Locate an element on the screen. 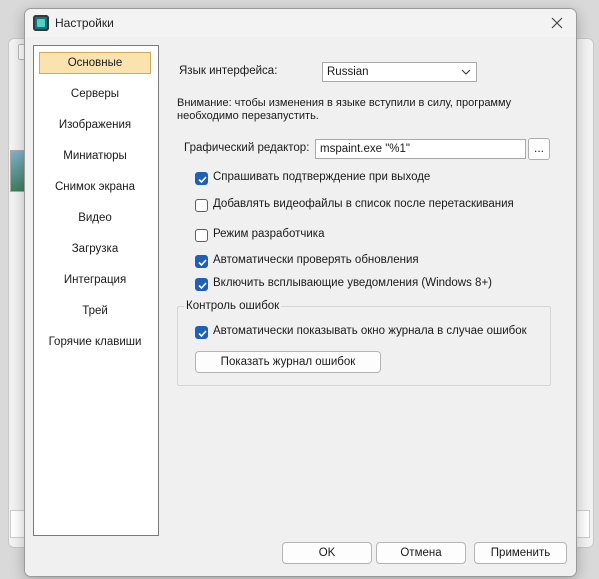  apply-button: Применить is located at coordinates (520, 553).